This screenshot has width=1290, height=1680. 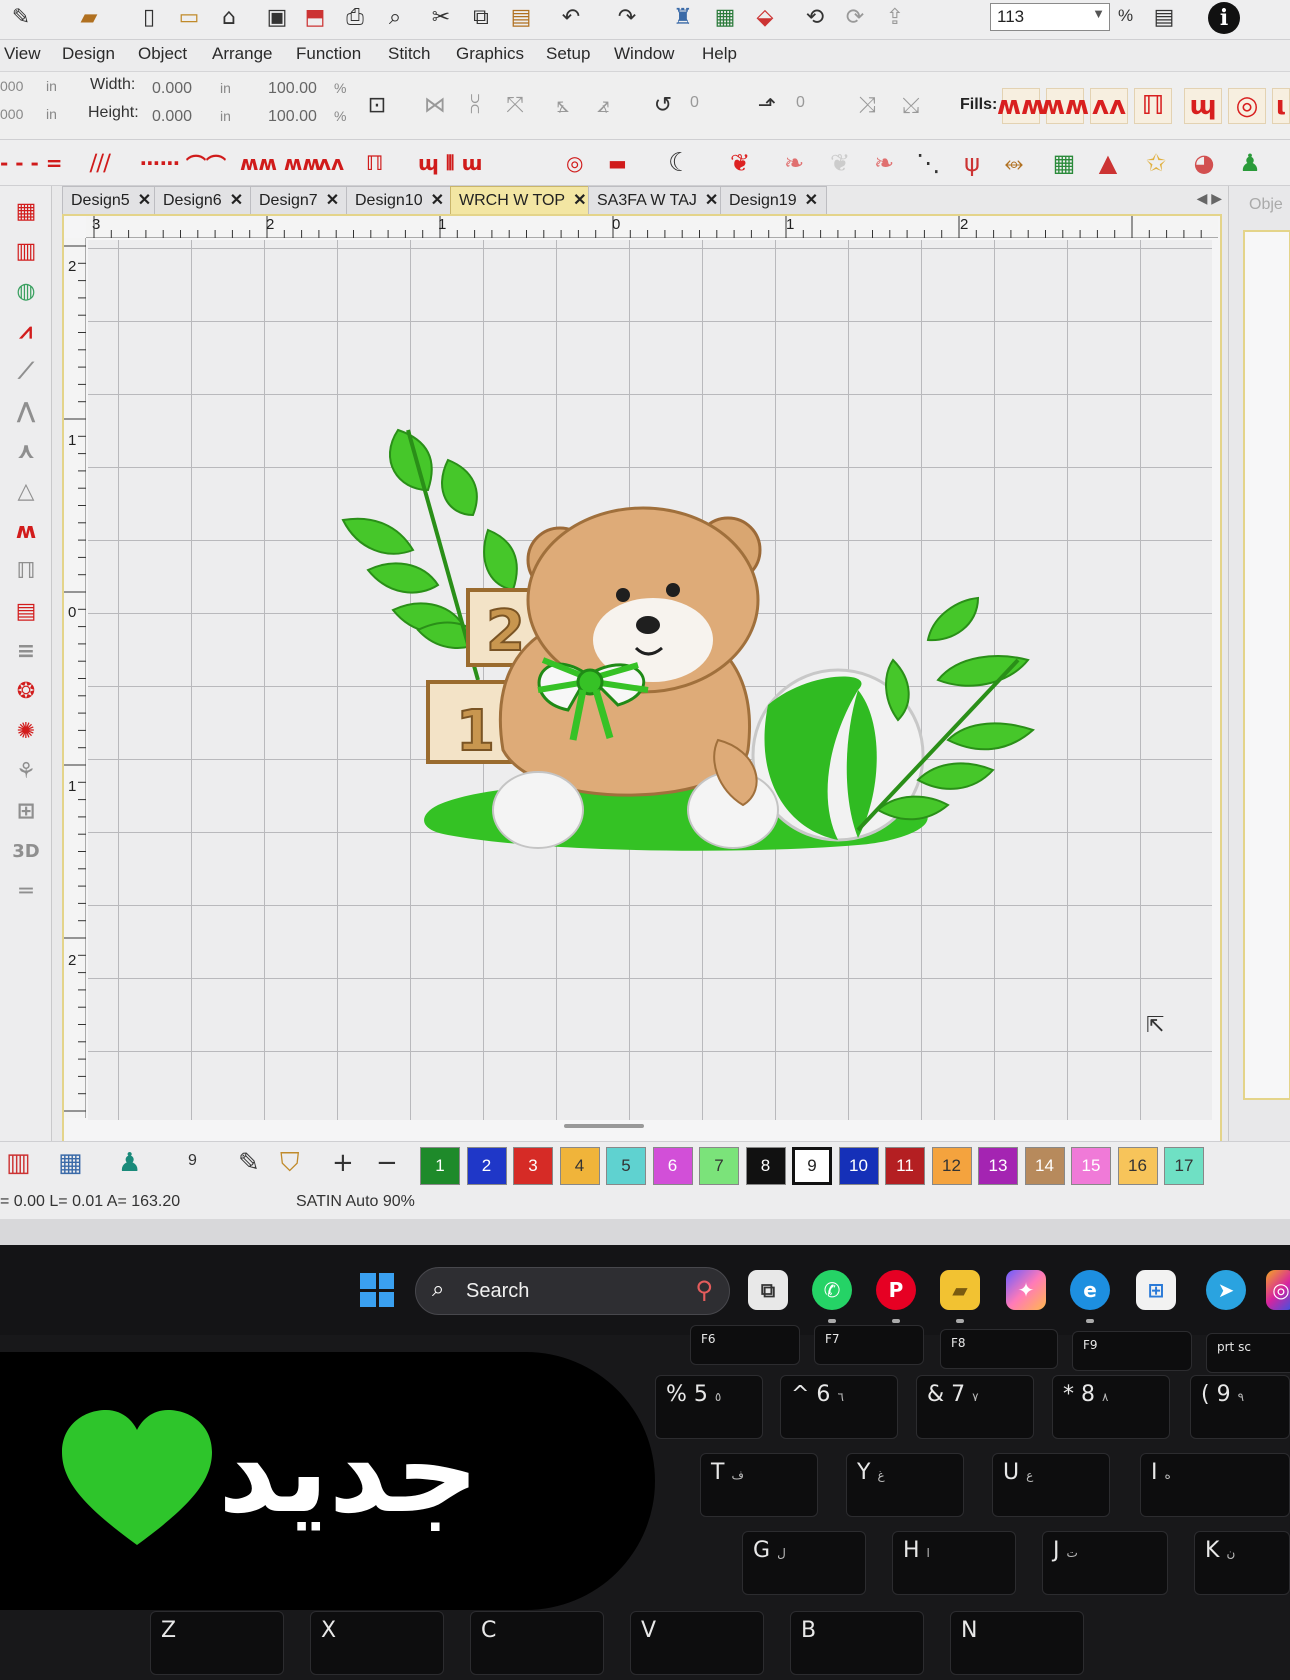 I want to click on add-color-icon: +, so click(x=343, y=1163).